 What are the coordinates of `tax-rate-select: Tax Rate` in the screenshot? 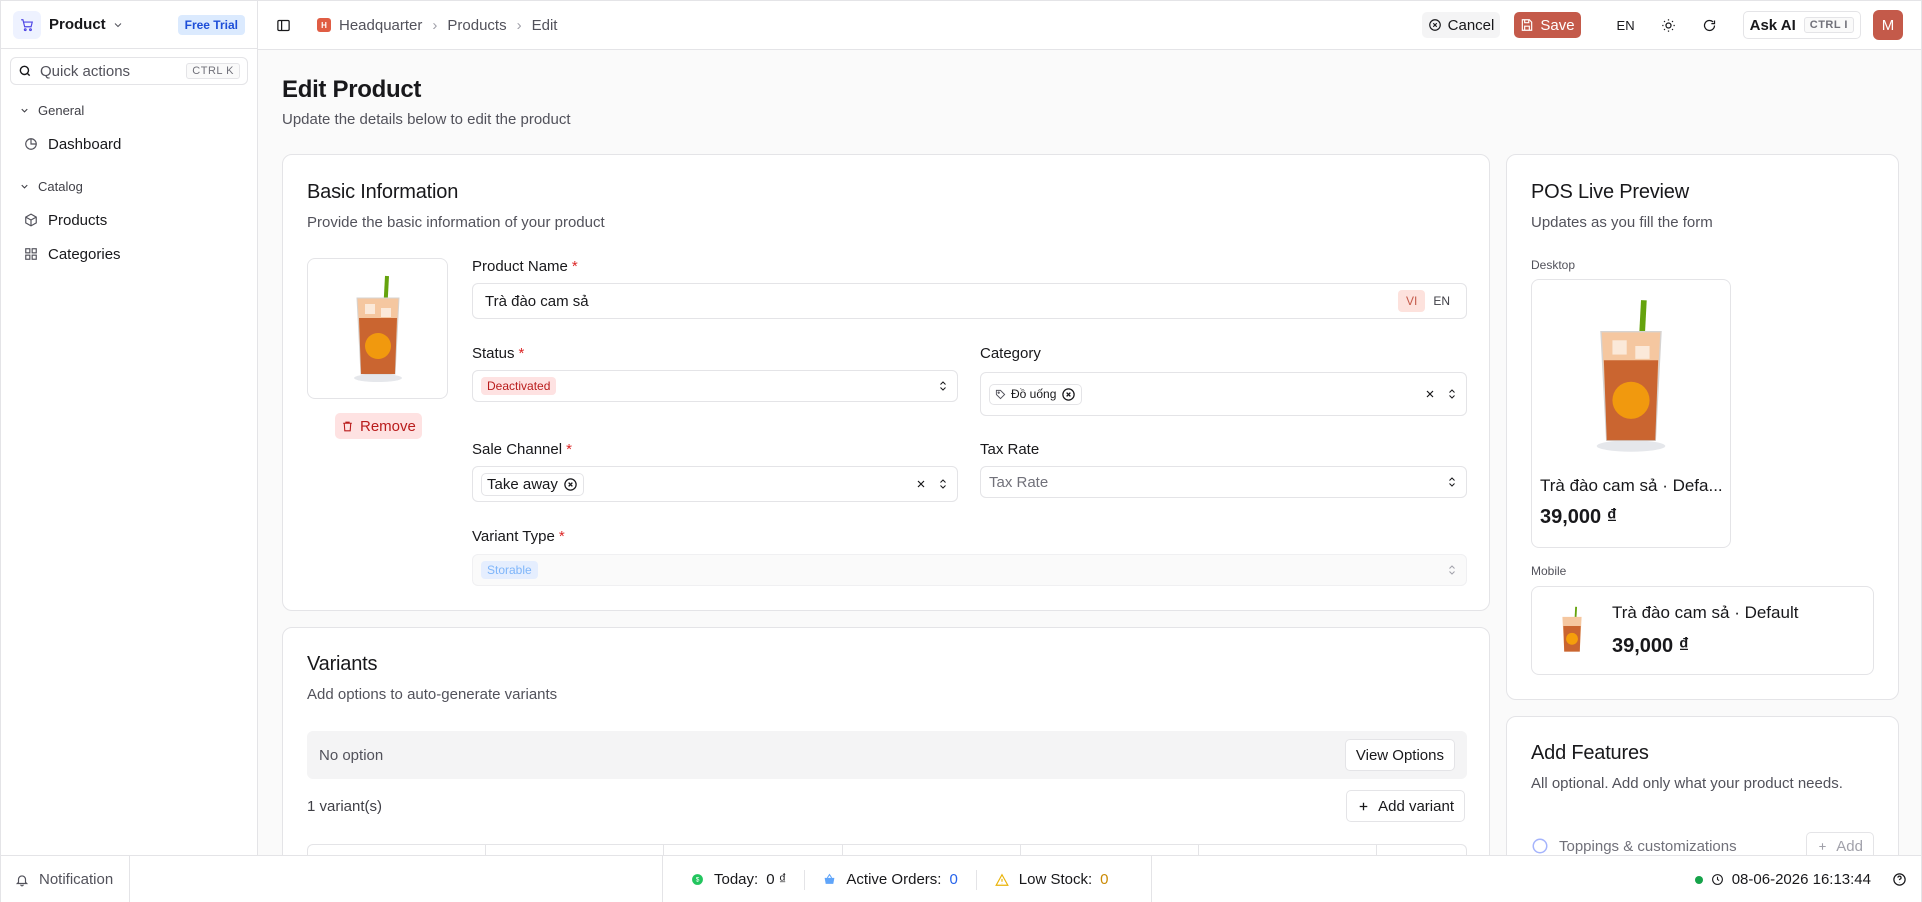 It's located at (1223, 482).